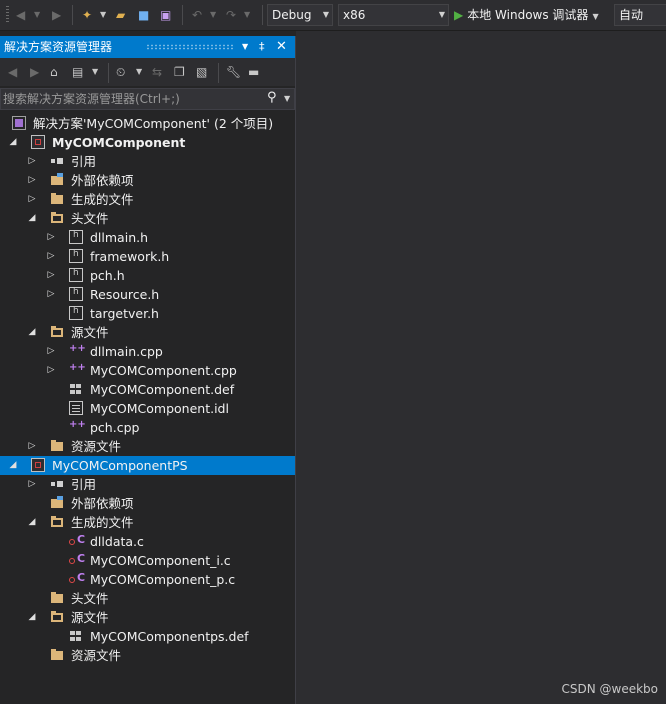 This screenshot has width=666, height=704. Describe the element at coordinates (233, 72) in the screenshot. I see `properties-wrench-icon: 🔧︎` at that location.